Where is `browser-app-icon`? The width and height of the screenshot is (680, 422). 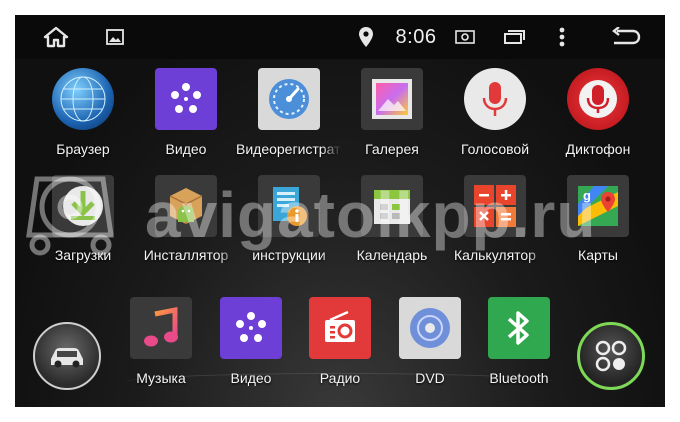 browser-app-icon is located at coordinates (83, 99).